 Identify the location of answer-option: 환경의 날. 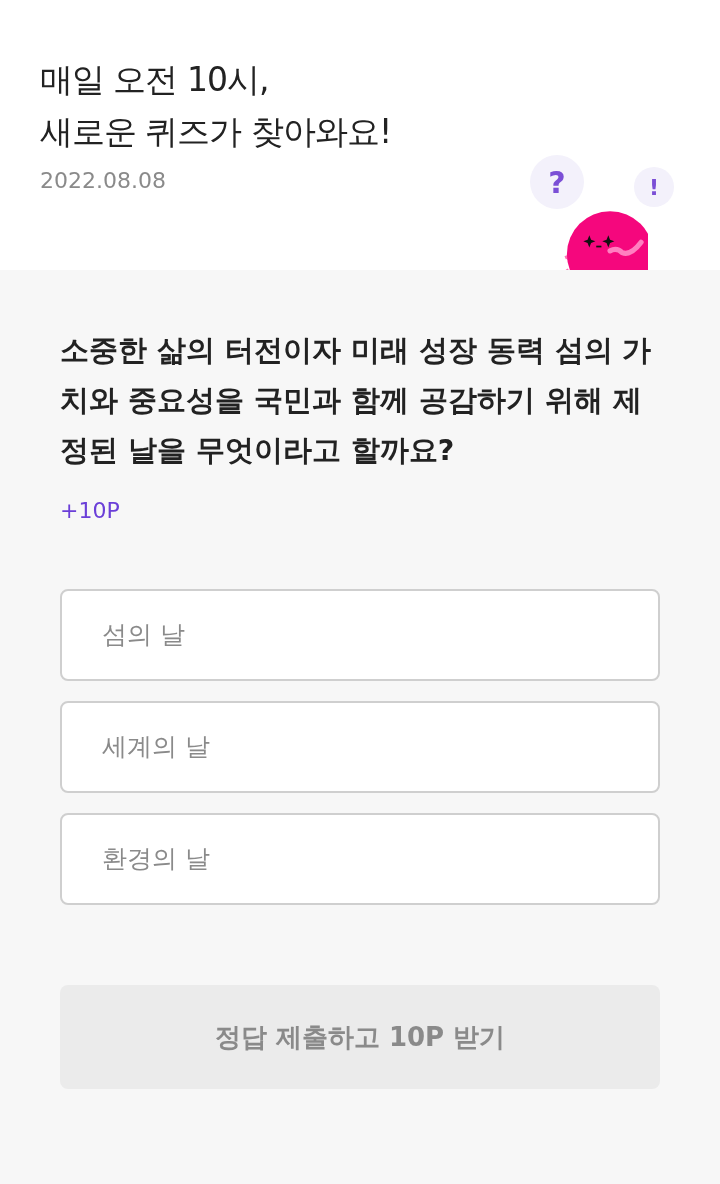
(360, 859).